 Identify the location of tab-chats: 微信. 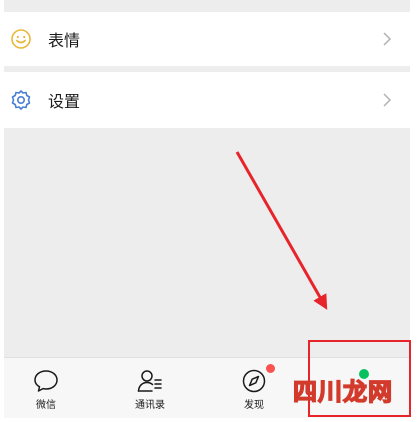
(46, 388).